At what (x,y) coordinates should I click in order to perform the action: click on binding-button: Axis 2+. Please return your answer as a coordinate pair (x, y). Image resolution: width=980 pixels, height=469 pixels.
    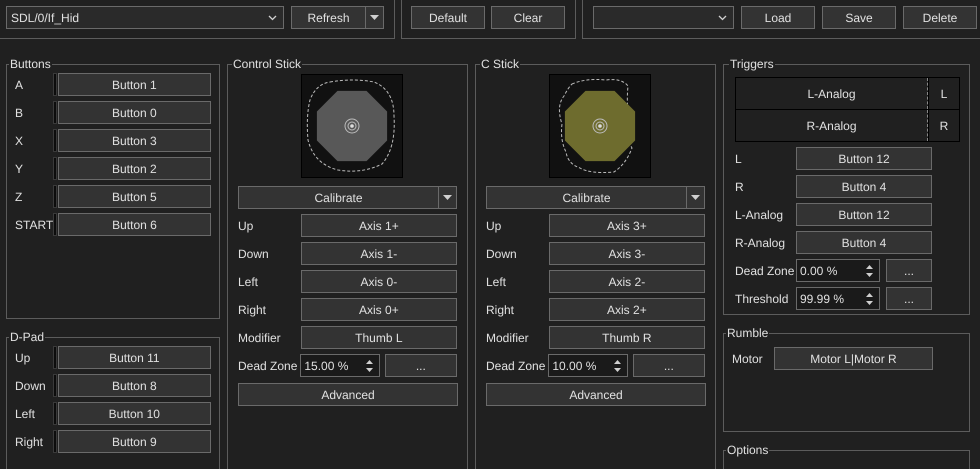
    Looking at the image, I should click on (626, 309).